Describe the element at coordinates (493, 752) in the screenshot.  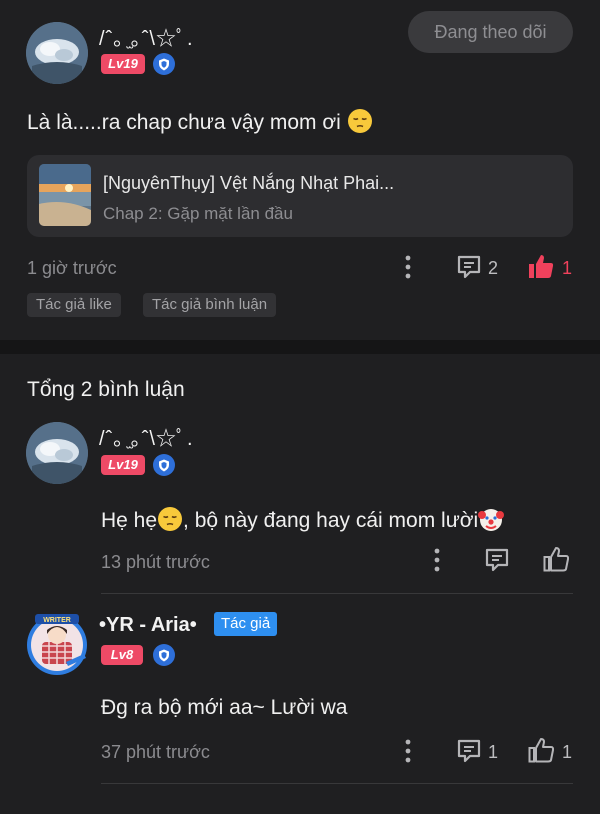
I see `comment-count: 1` at that location.